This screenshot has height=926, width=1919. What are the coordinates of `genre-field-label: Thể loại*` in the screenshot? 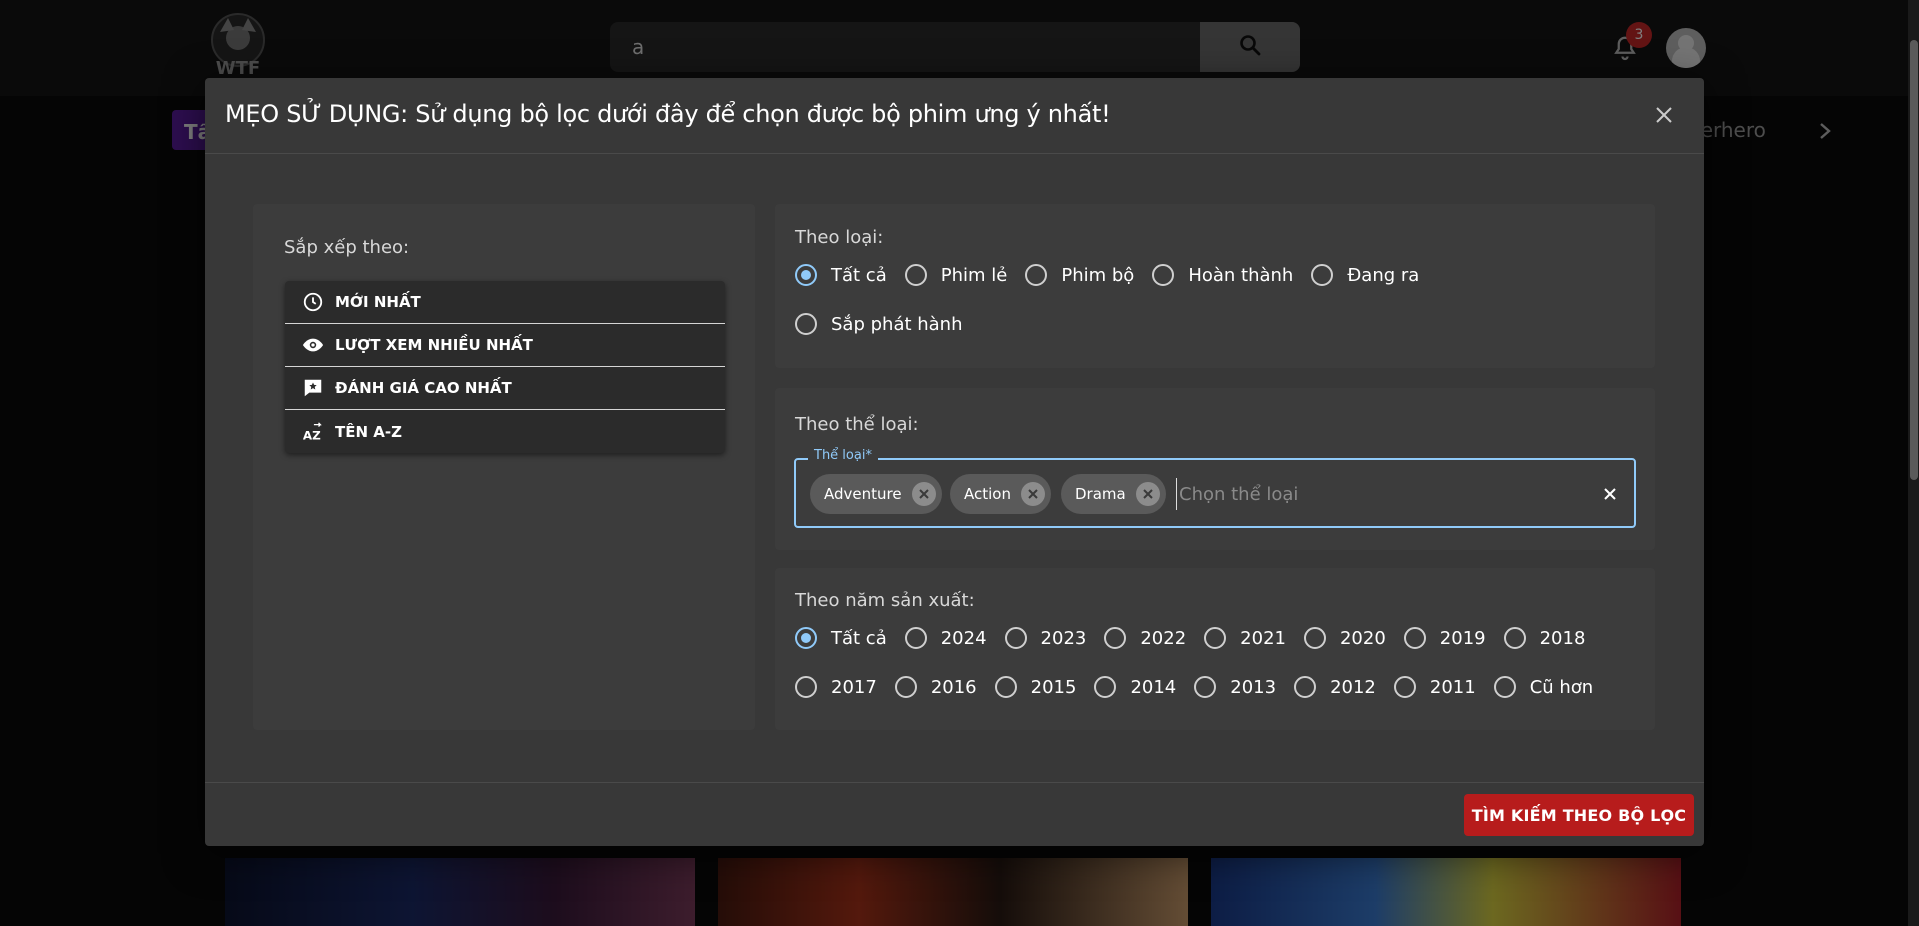 It's located at (843, 455).